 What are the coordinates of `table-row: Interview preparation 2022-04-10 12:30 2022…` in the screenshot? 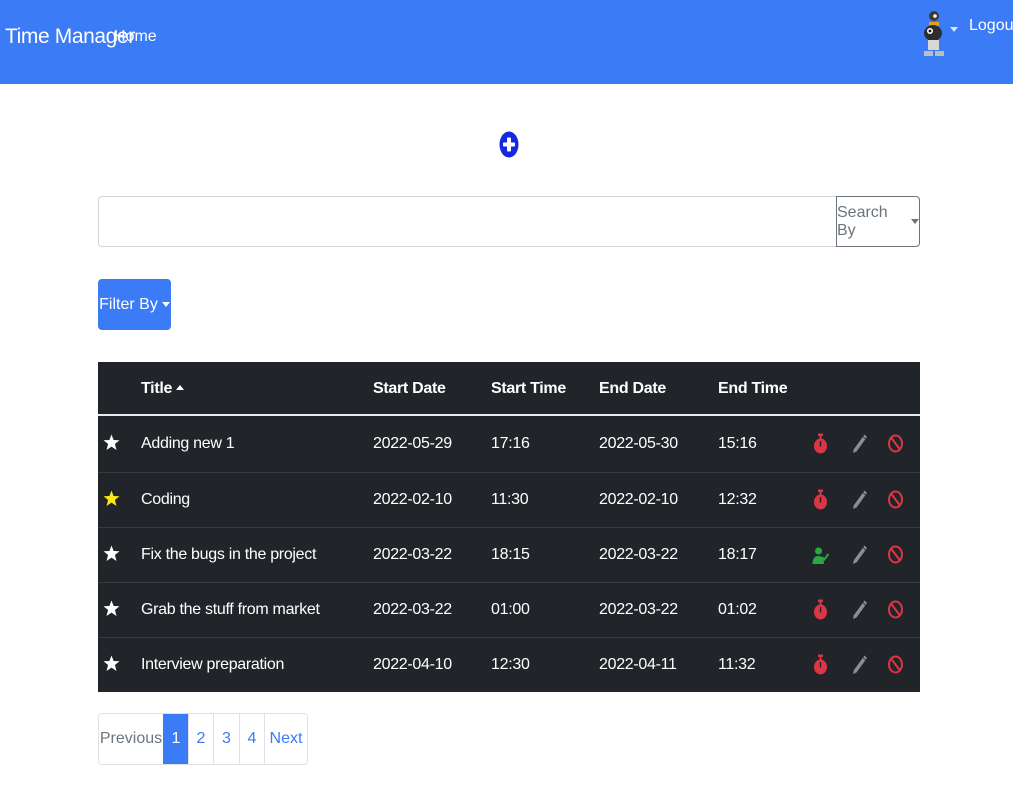 It's located at (509, 664).